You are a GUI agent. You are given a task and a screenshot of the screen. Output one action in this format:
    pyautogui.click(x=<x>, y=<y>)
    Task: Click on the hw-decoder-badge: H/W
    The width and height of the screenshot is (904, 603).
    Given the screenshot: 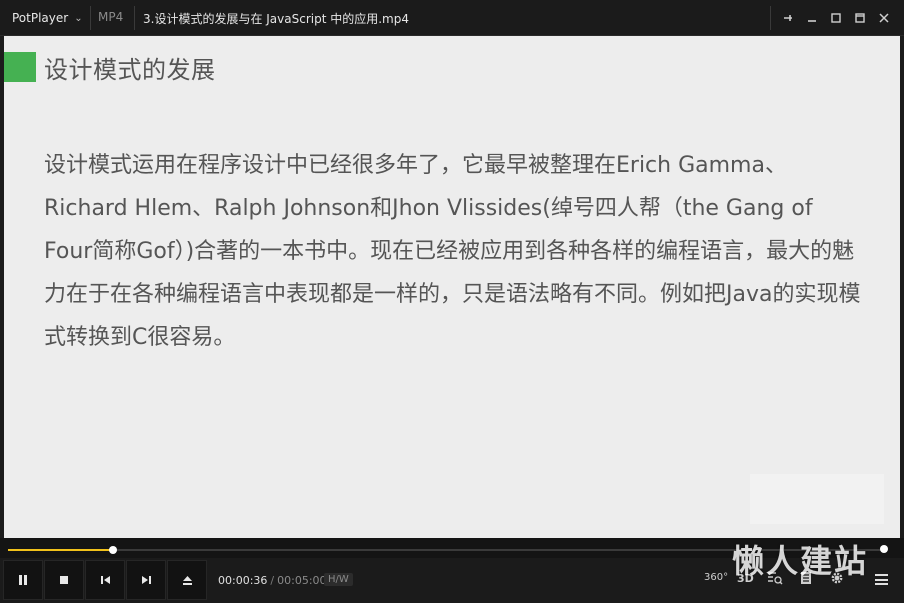 What is the action you would take?
    pyautogui.click(x=338, y=579)
    